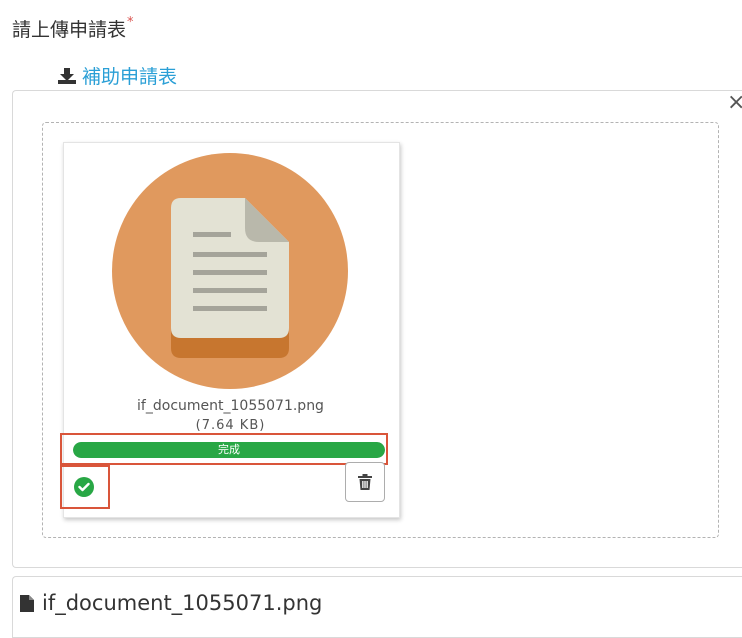 The height and width of the screenshot is (638, 742). What do you see at coordinates (230, 425) in the screenshot?
I see `preview-file-size: (7.64 KB)` at bounding box center [230, 425].